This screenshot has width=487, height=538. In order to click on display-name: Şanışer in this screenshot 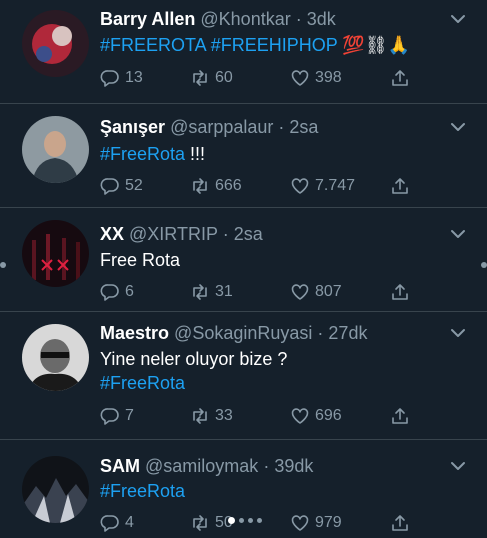, I will do `click(132, 127)`.